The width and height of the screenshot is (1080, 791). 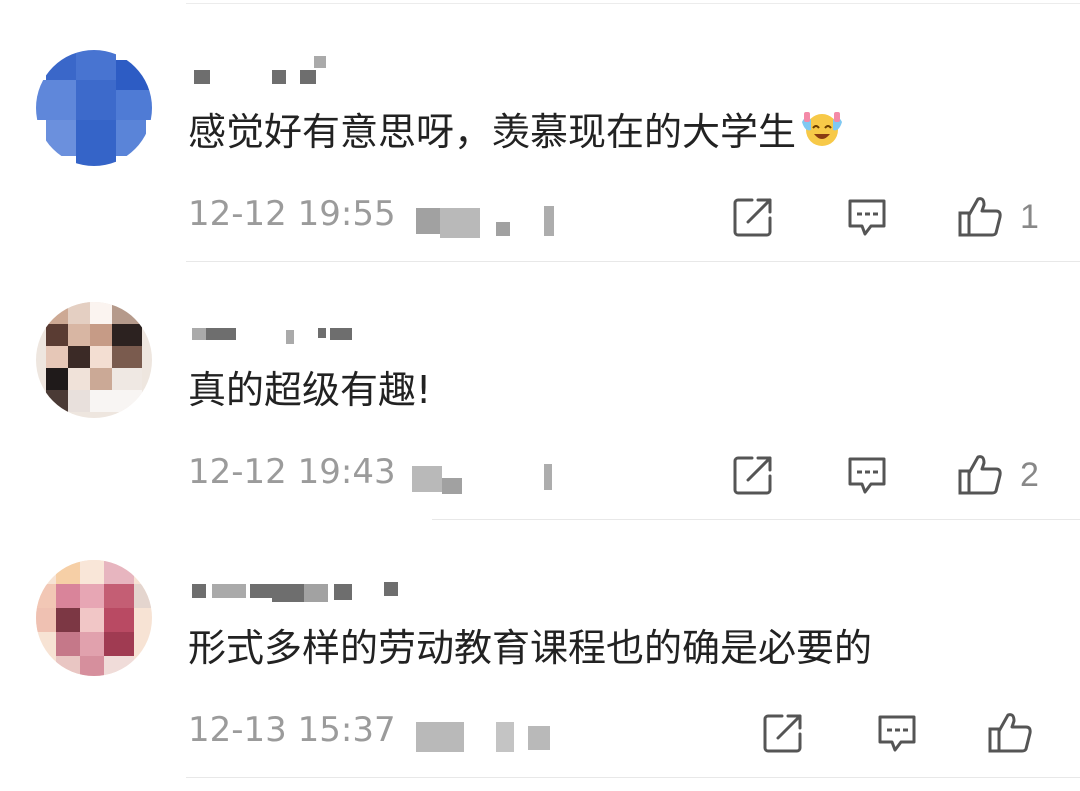 I want to click on comment-text: 形式多样的劳动教育课程也的确是必要的, so click(x=530, y=648).